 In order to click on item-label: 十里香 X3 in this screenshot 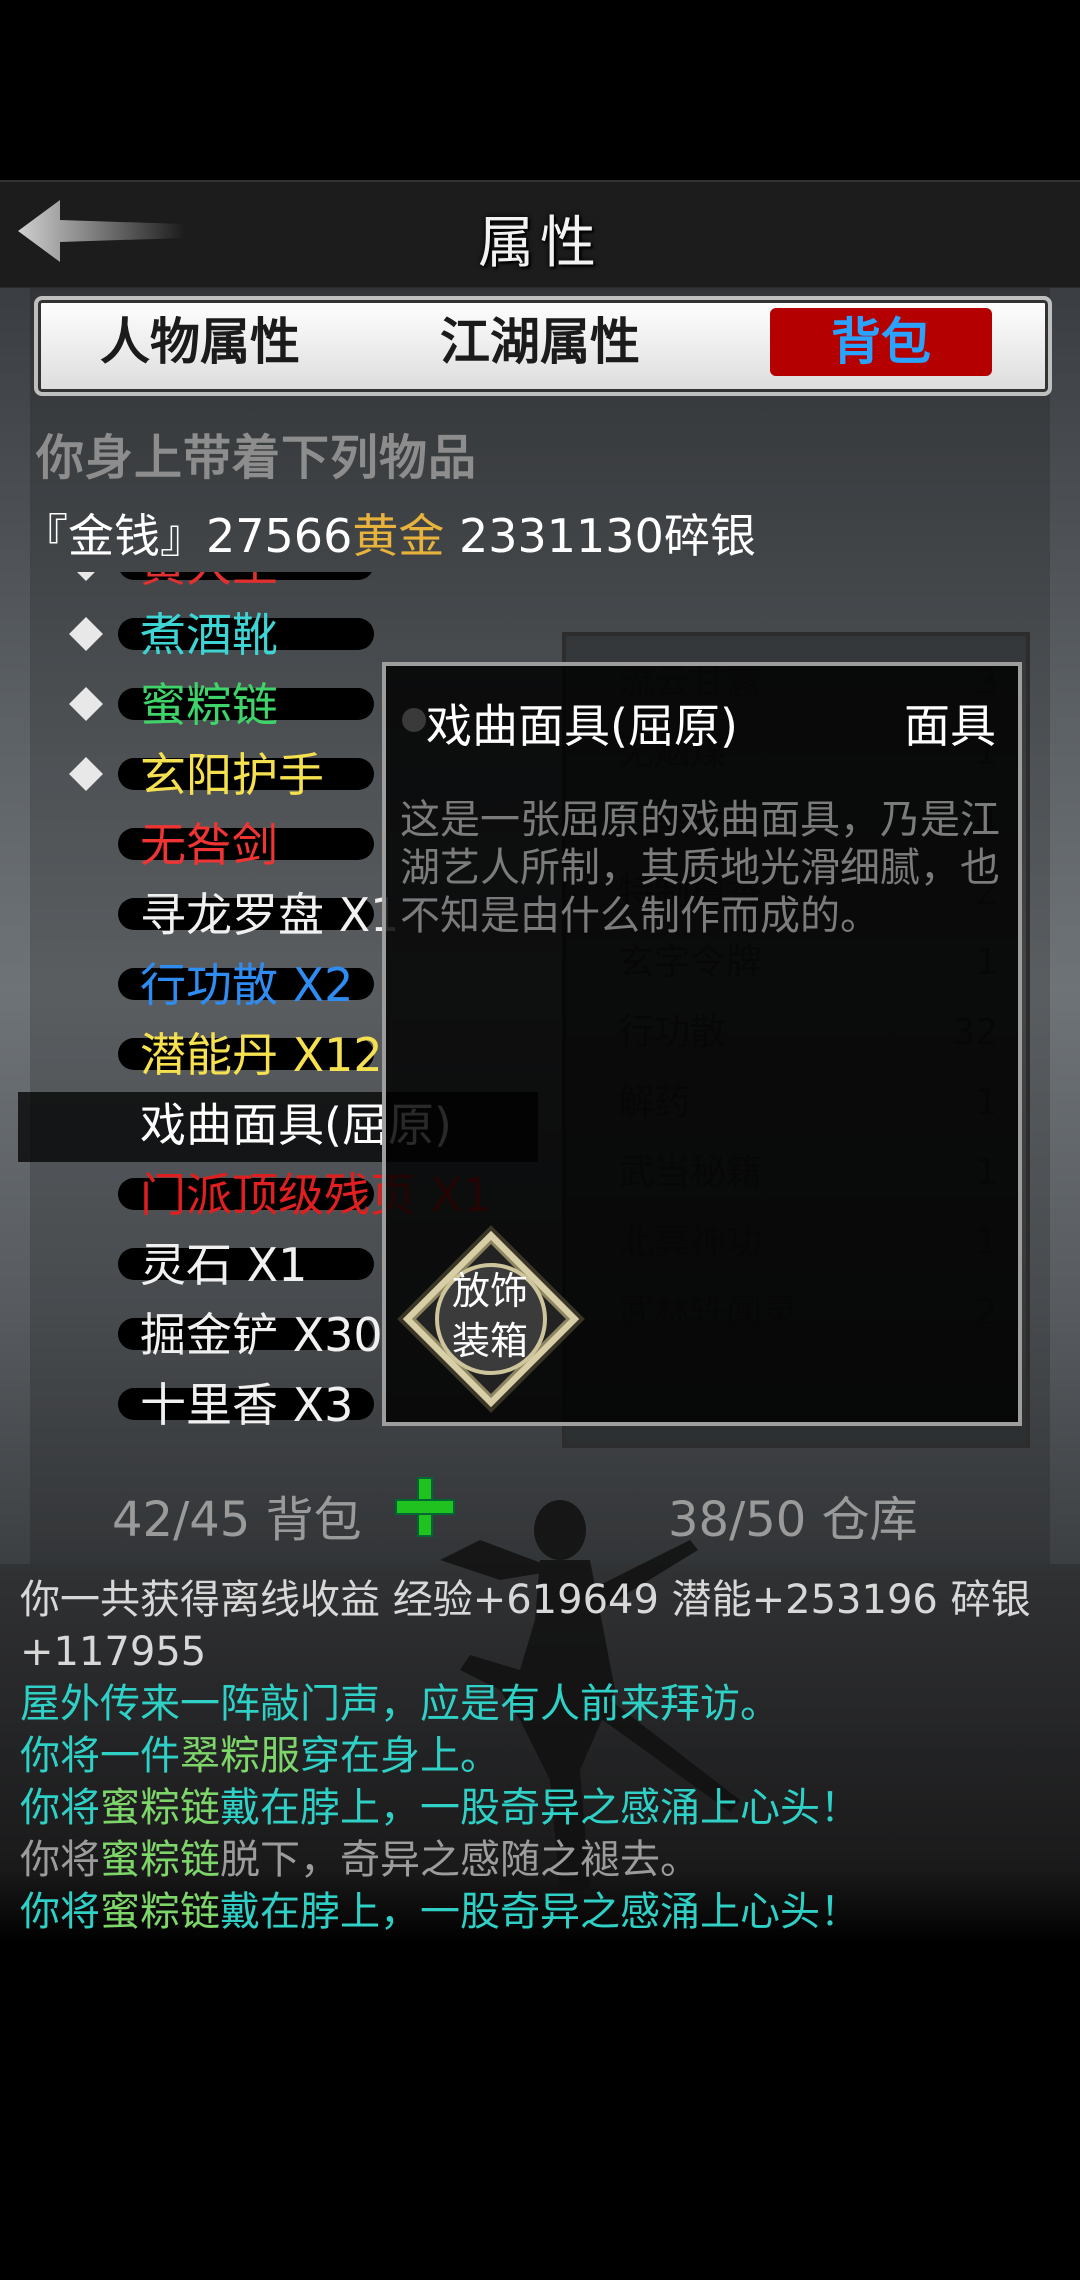, I will do `click(247, 1405)`.